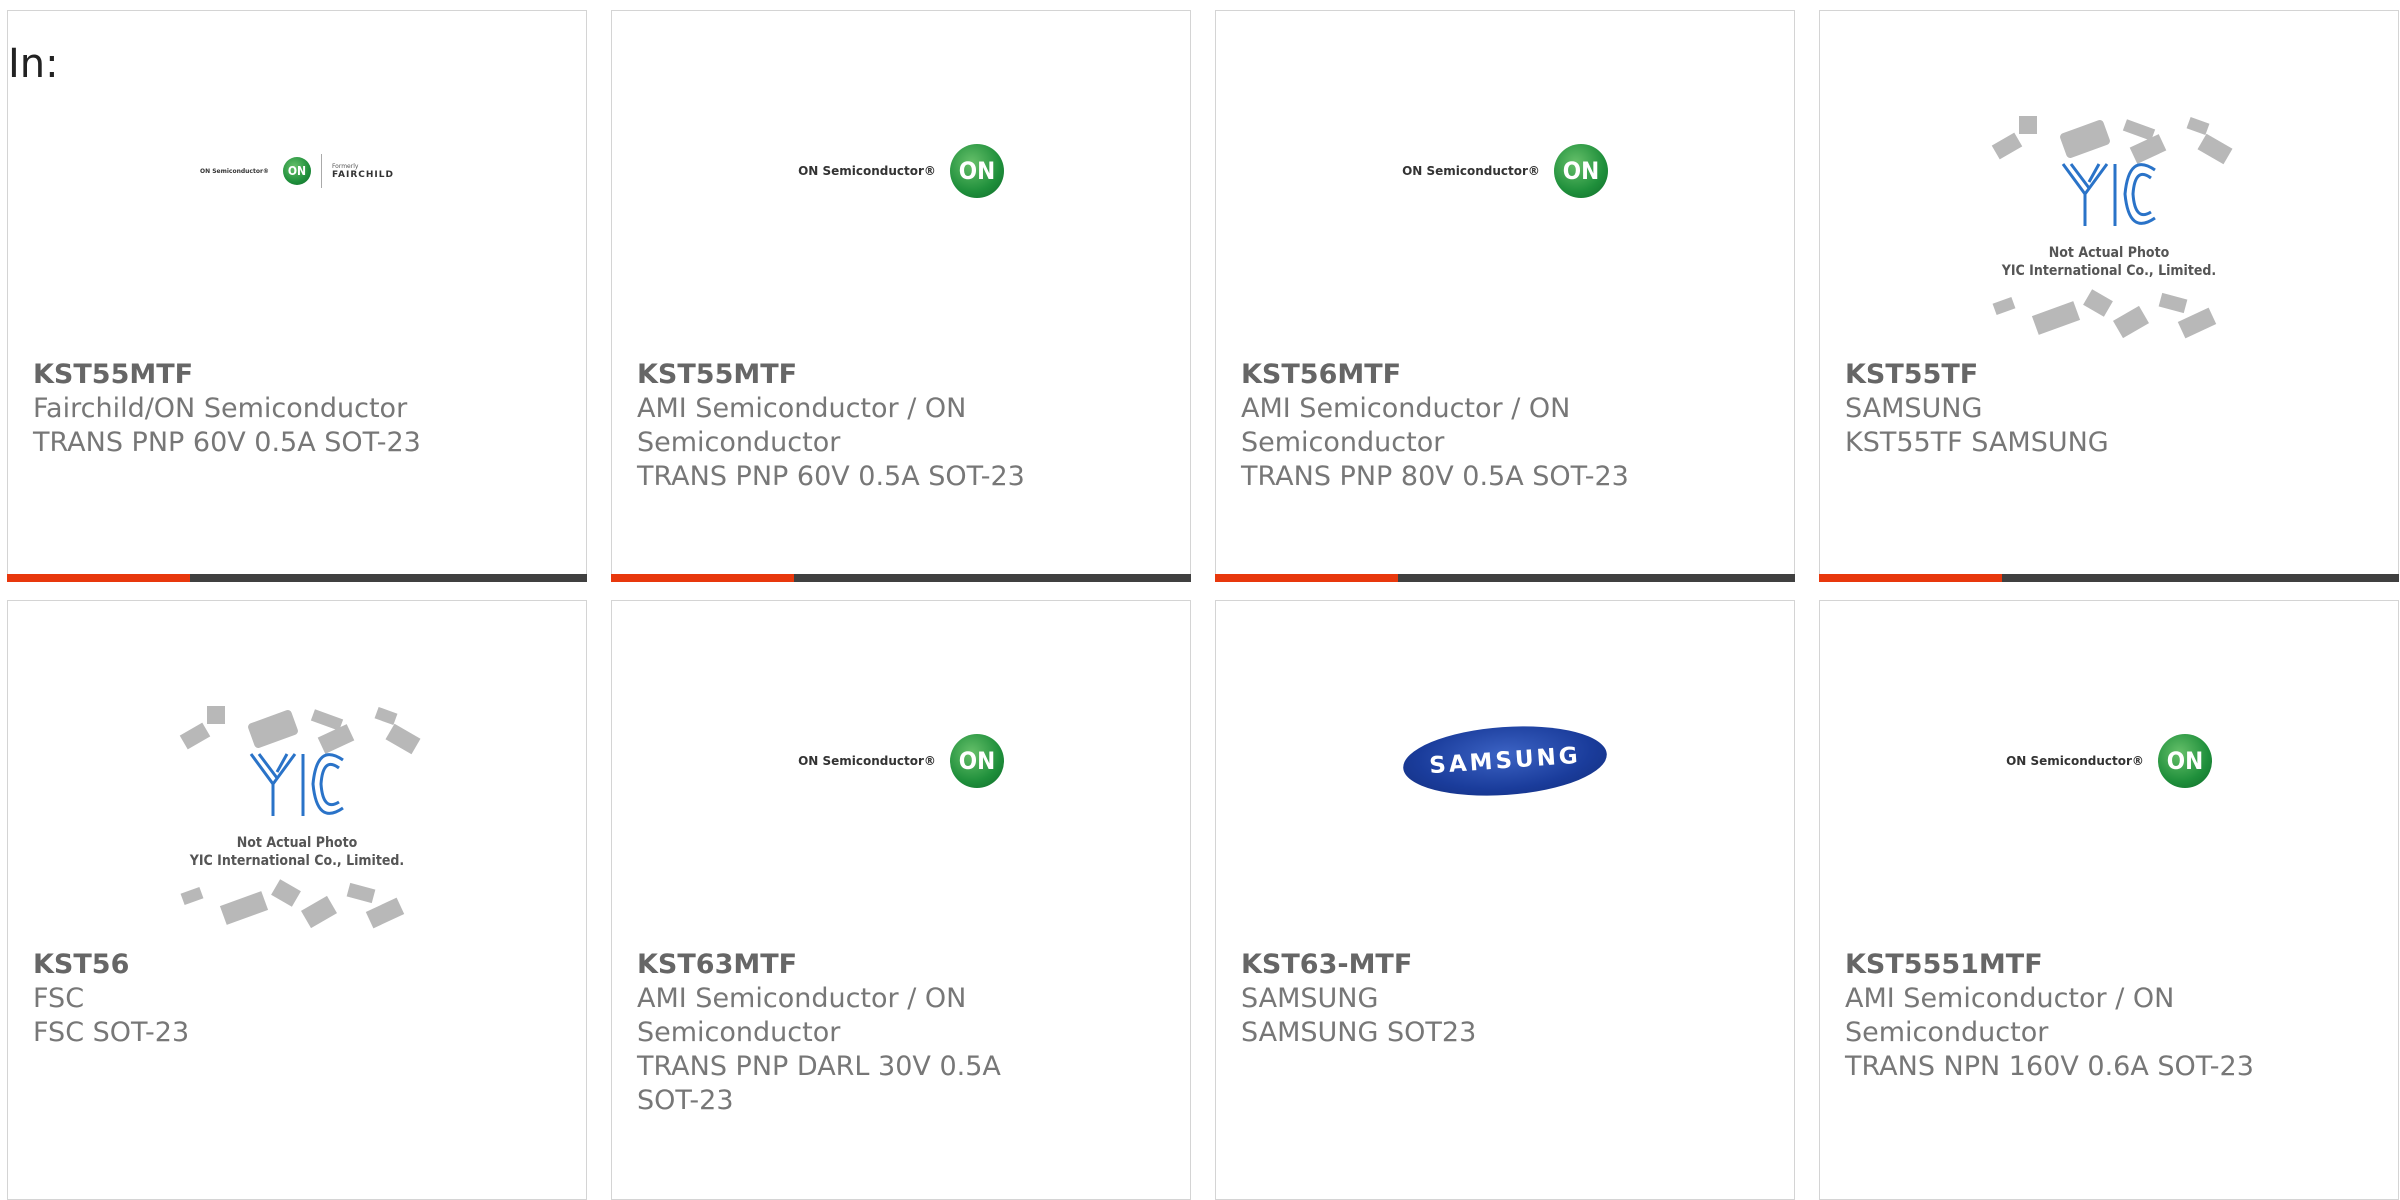  I want to click on description: SAMSUNG SOT23, so click(1359, 1032).